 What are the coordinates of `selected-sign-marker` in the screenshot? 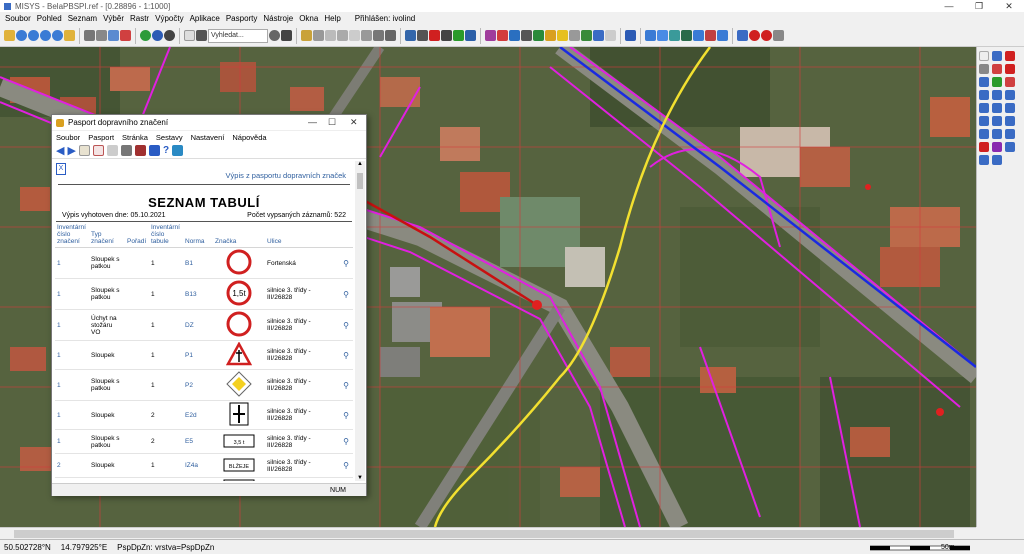 It's located at (537, 305).